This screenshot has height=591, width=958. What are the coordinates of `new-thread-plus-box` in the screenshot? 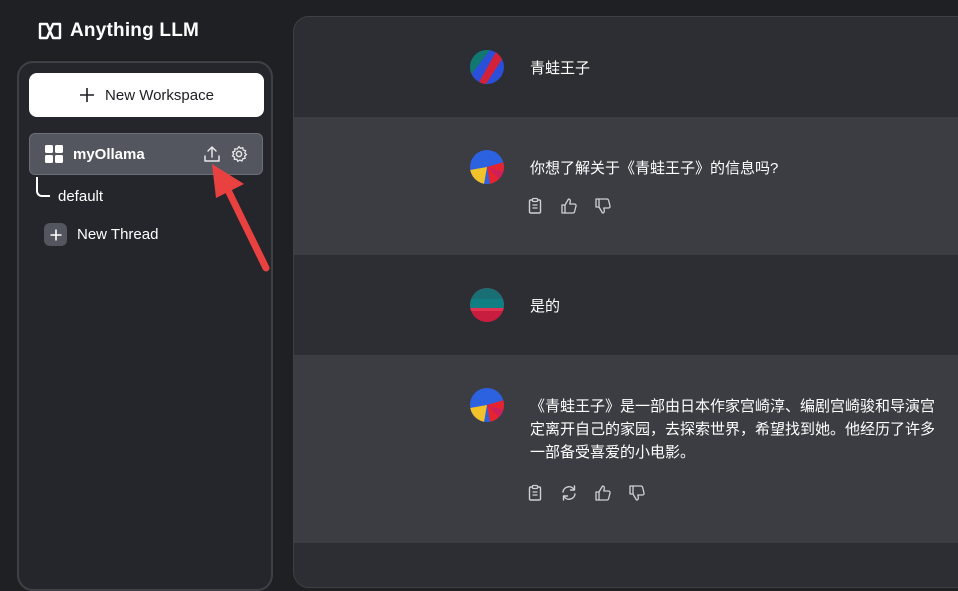 It's located at (55, 234).